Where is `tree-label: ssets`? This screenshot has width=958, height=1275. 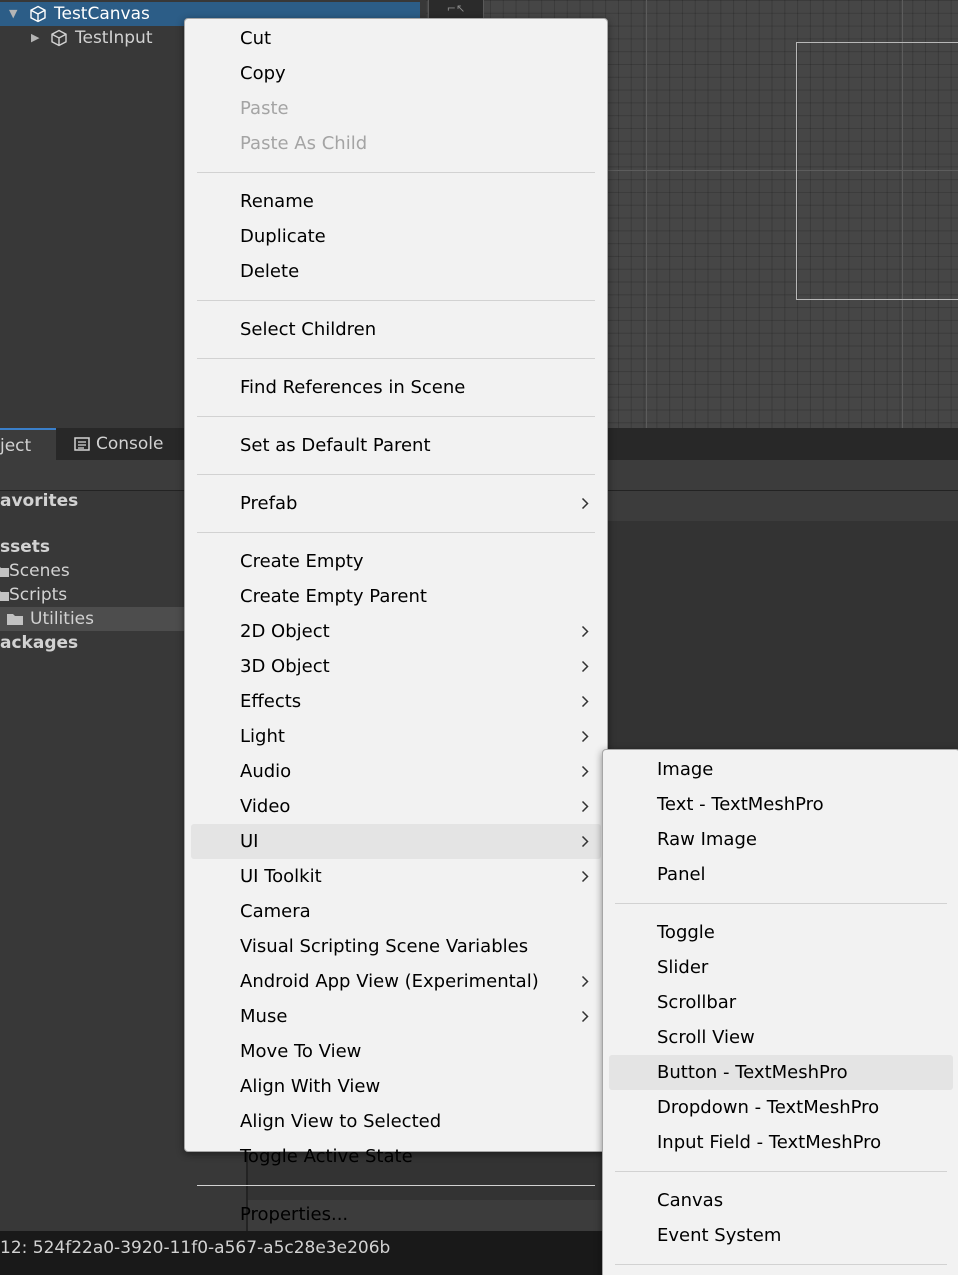 tree-label: ssets is located at coordinates (25, 547).